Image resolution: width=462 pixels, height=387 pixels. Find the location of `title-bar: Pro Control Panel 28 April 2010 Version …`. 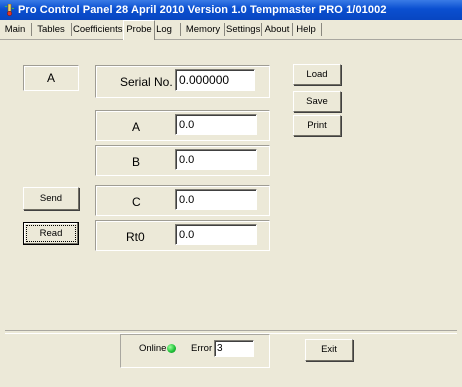

title-bar: Pro Control Panel 28 April 2010 Version … is located at coordinates (231, 10).